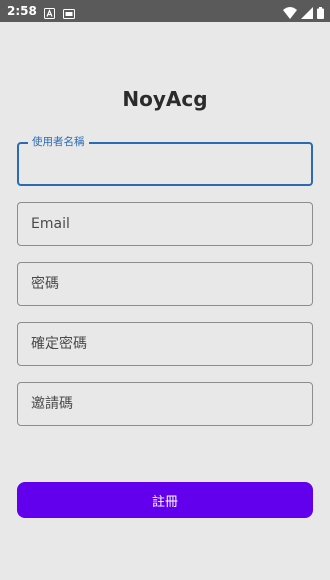  What do you see at coordinates (307, 13) in the screenshot?
I see `cell-signal-icon` at bounding box center [307, 13].